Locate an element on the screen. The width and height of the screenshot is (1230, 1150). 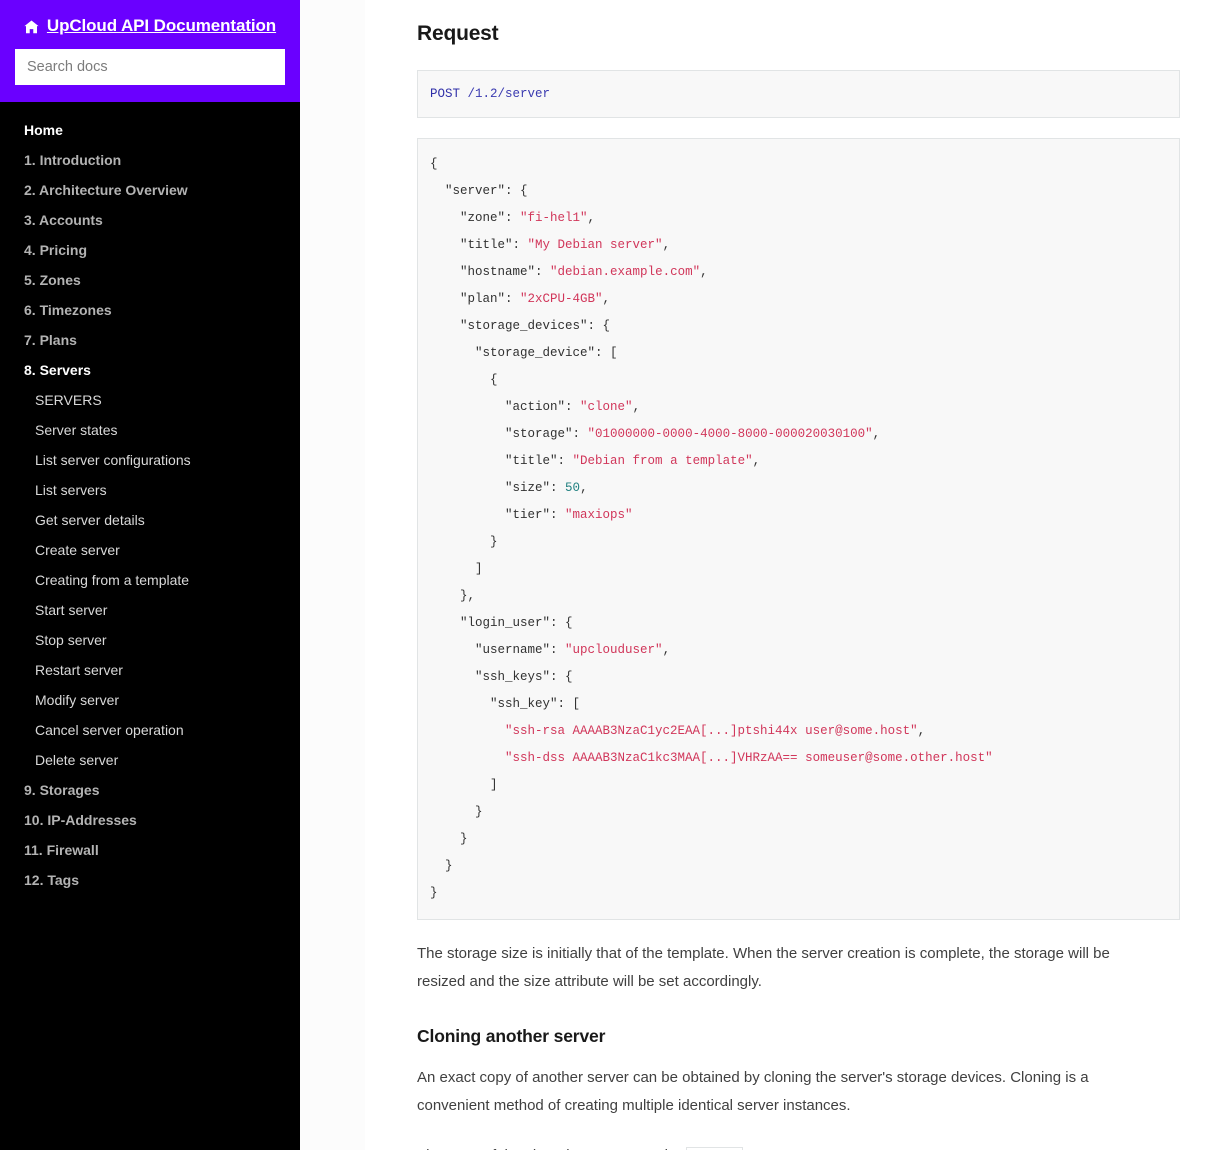
http-space is located at coordinates (464, 94).